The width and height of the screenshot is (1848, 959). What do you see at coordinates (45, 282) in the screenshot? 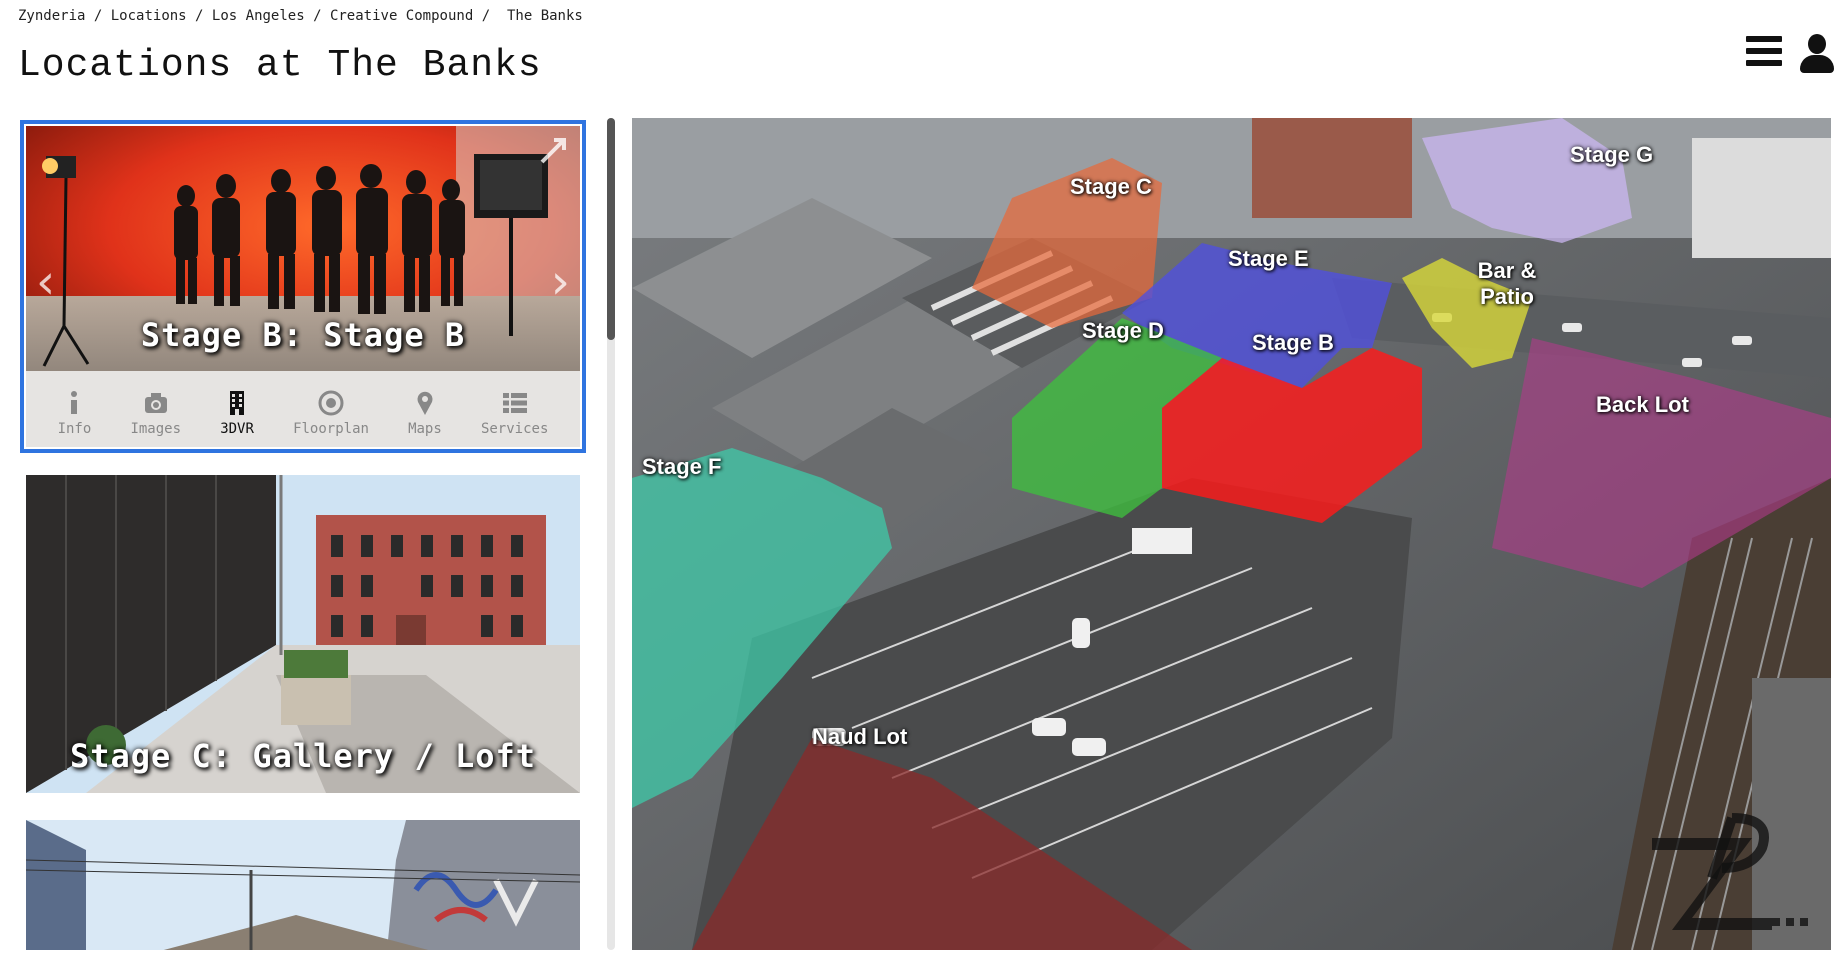
I see `previous-arrow-icon: ‹` at bounding box center [45, 282].